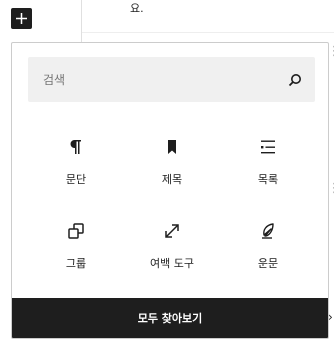 This screenshot has height=344, width=334. I want to click on block-label: 운문, so click(268, 263).